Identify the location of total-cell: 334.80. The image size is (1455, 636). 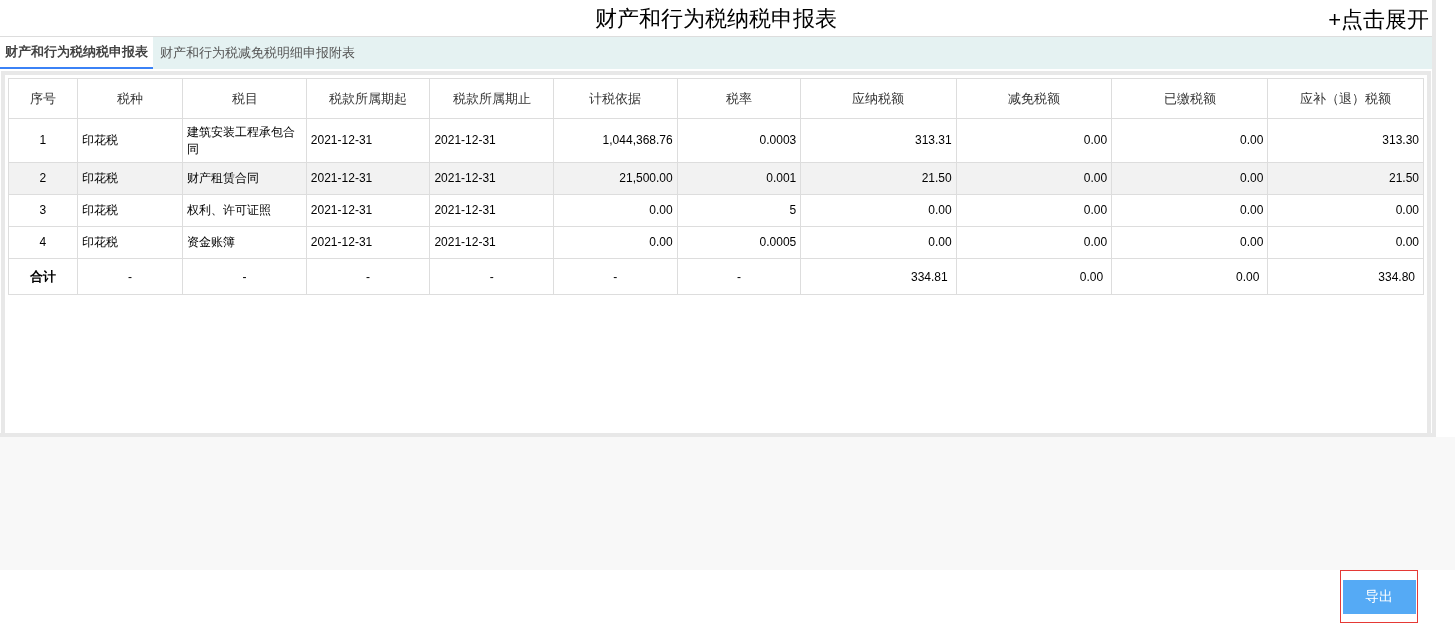
(1345, 276).